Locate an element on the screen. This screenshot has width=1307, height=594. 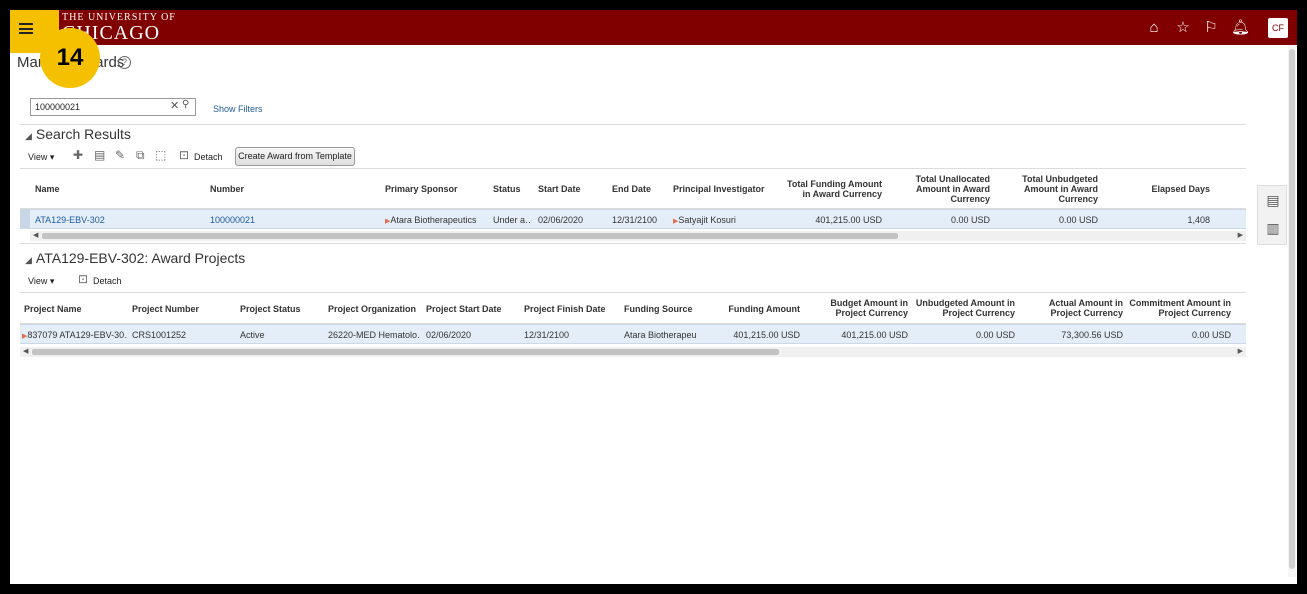
clear-search-icon: ✕ is located at coordinates (174, 105).